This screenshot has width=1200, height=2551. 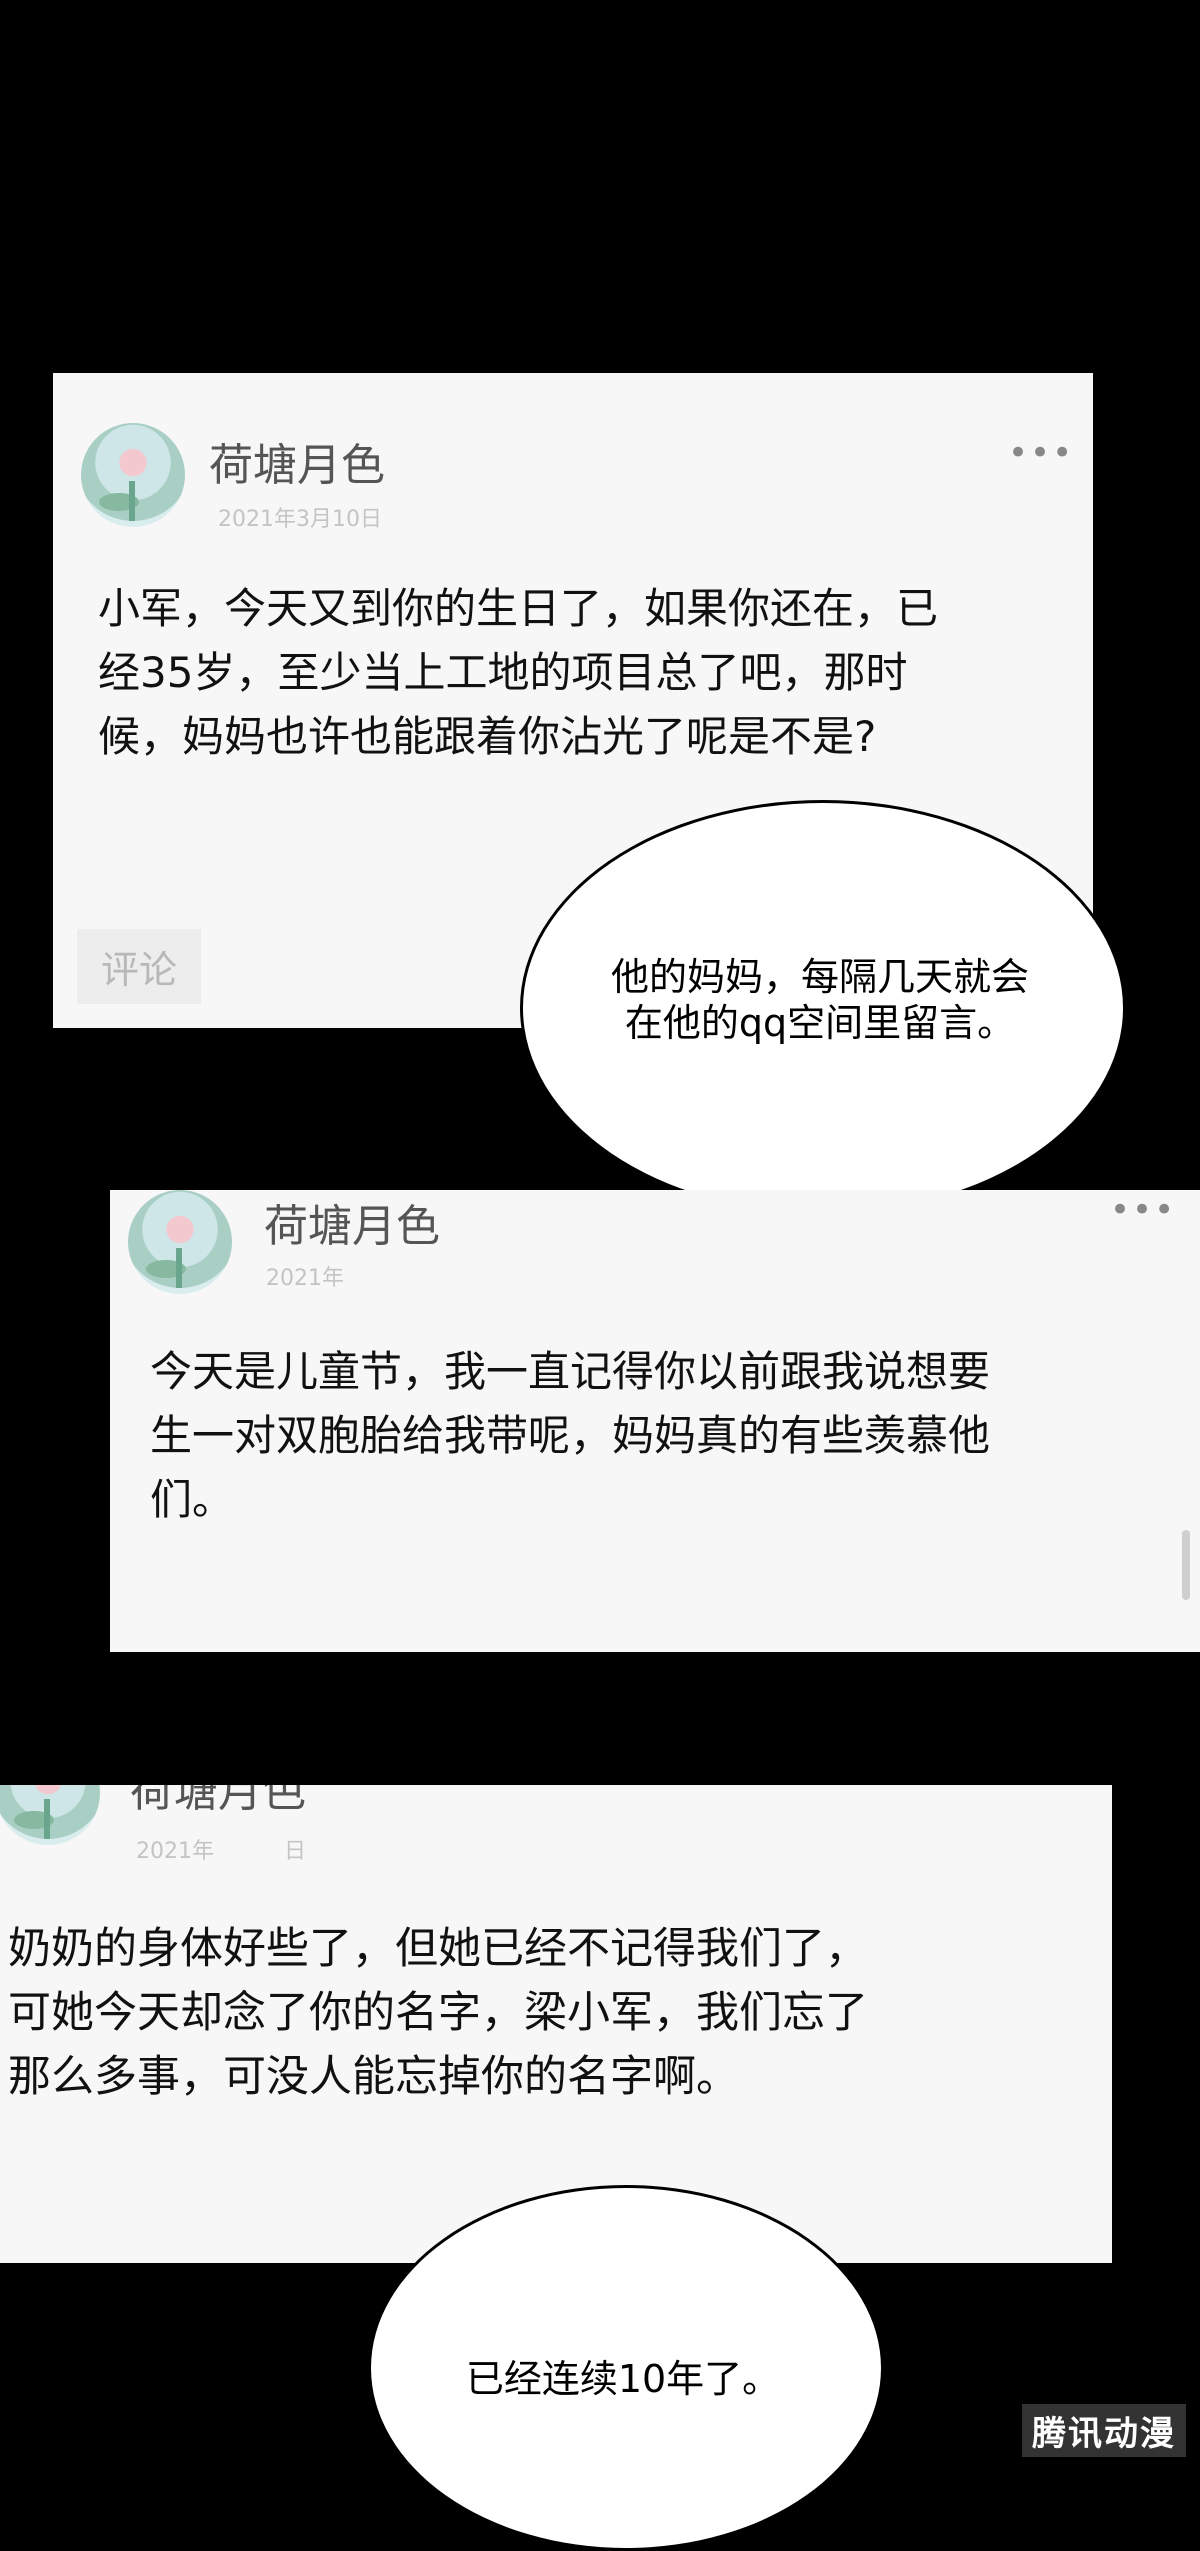 What do you see at coordinates (175, 1851) in the screenshot?
I see `post-date-start: 2021年` at bounding box center [175, 1851].